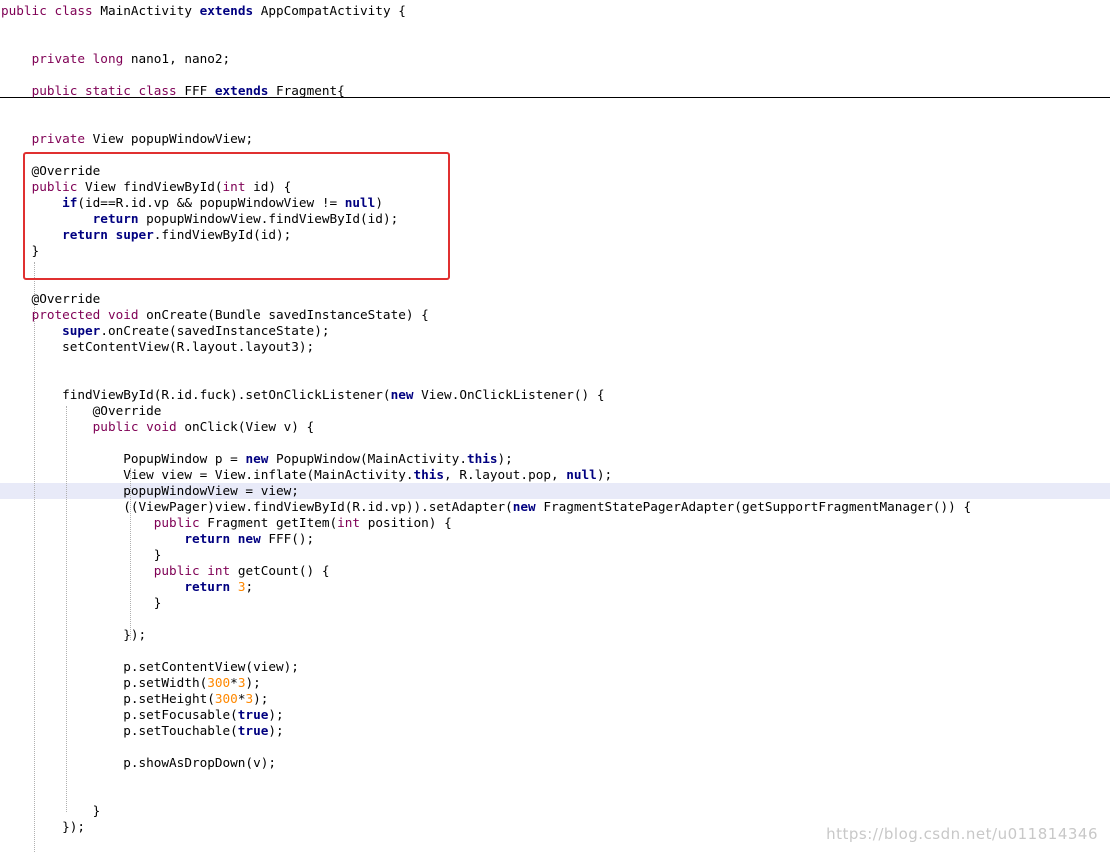  I want to click on code-line: private View popupWindowView;, so click(127, 139).